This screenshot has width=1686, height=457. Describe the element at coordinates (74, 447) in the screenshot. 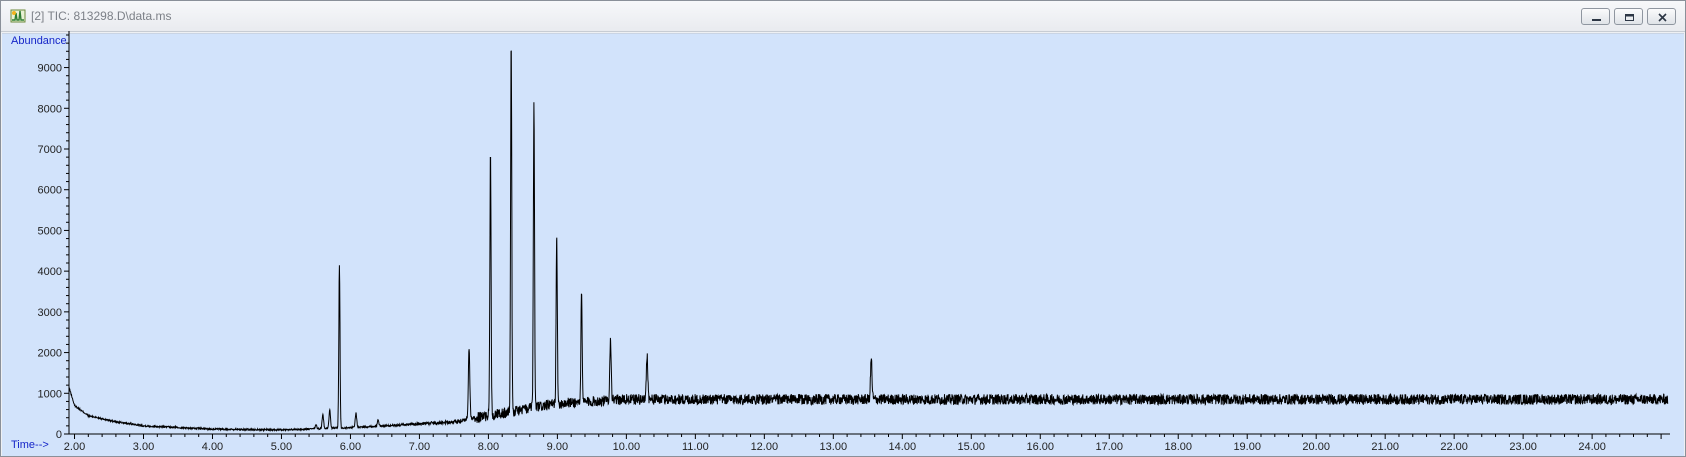

I see `x-tick-label: 2.00` at that location.